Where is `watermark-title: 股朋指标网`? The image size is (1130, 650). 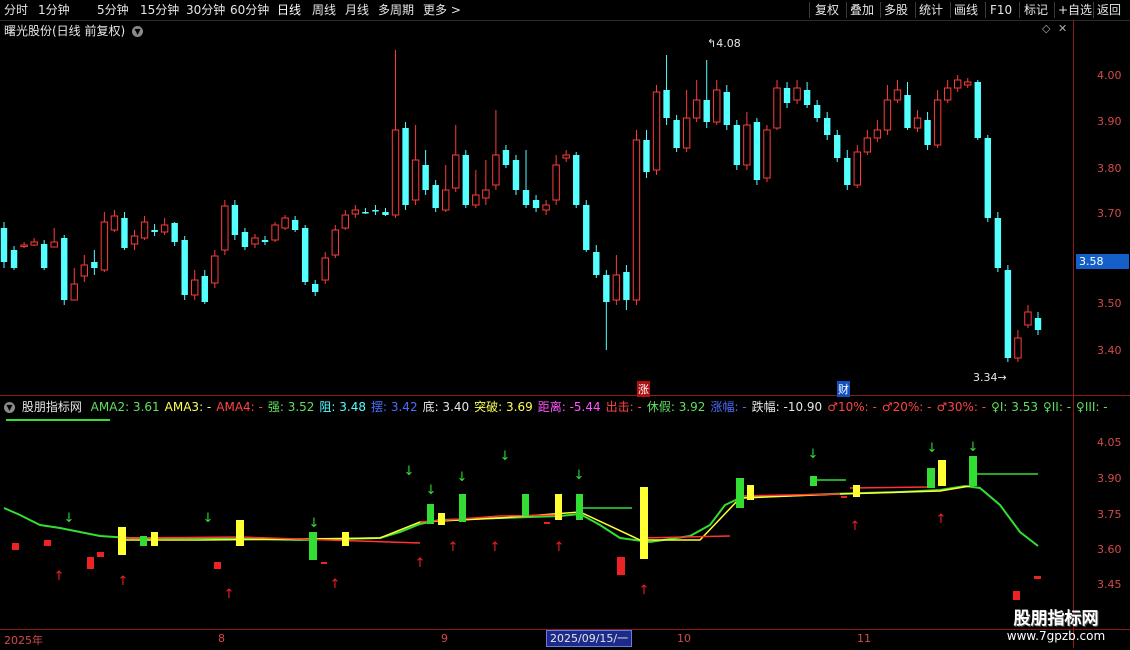 watermark-title: 股朋指标网 is located at coordinates (1056, 619).